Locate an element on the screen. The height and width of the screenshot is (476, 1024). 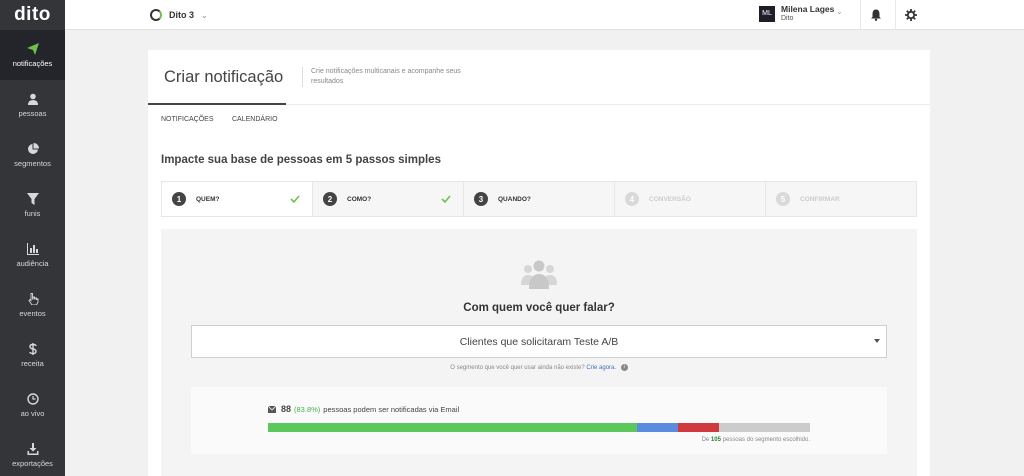
bar-chart-icon is located at coordinates (32, 248).